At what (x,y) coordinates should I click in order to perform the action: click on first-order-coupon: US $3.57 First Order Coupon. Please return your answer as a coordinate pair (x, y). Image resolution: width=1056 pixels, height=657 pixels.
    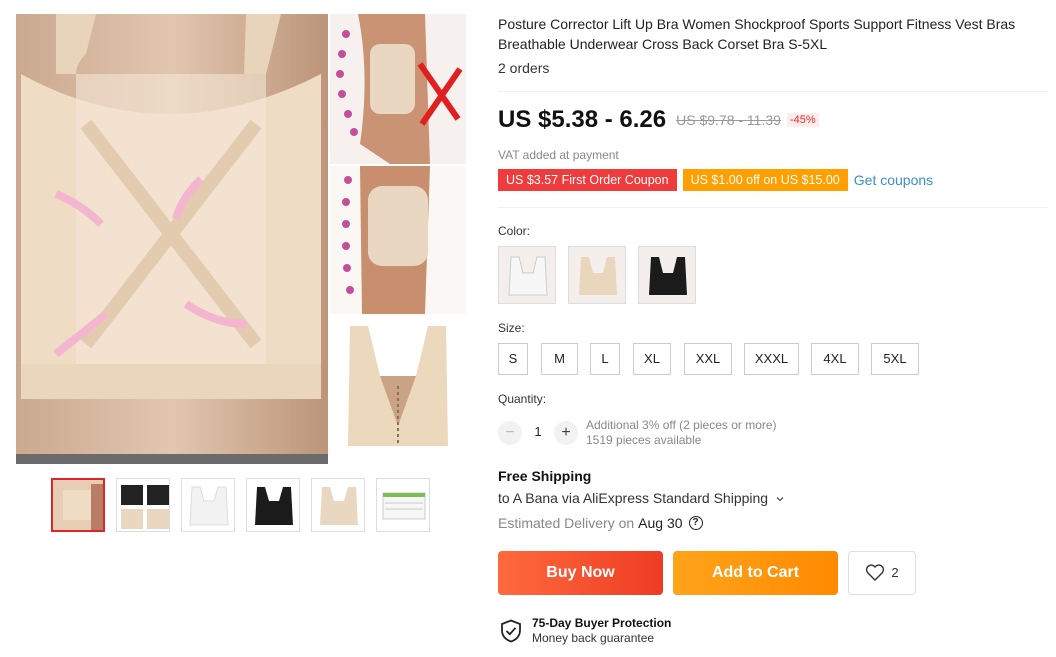
    Looking at the image, I should click on (587, 180).